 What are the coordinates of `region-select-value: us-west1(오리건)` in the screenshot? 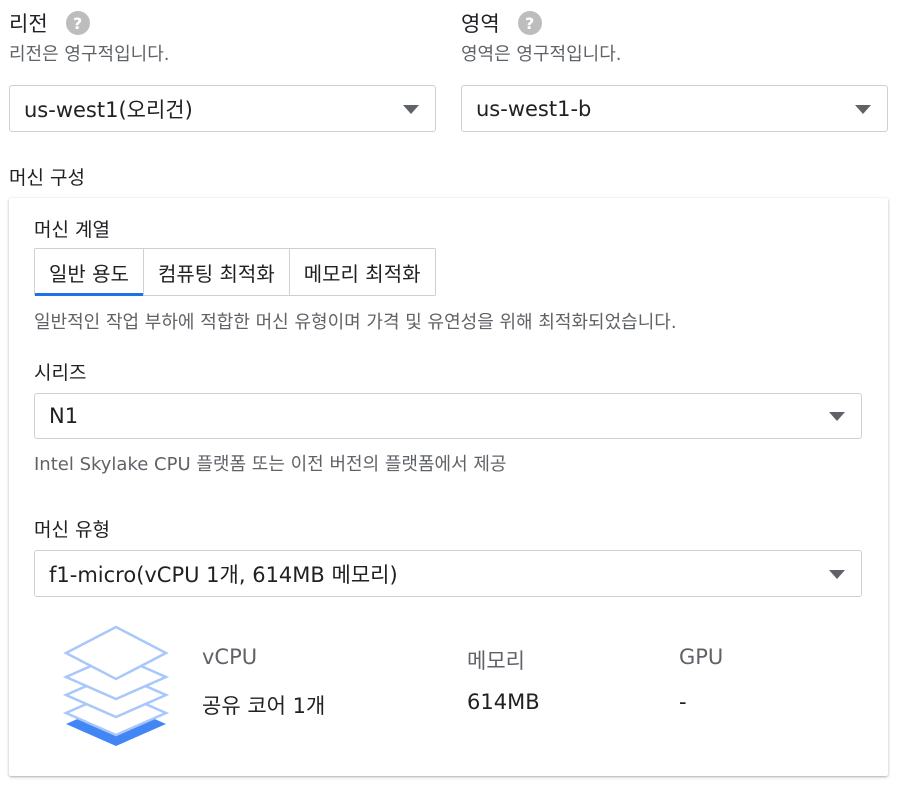 It's located at (108, 109).